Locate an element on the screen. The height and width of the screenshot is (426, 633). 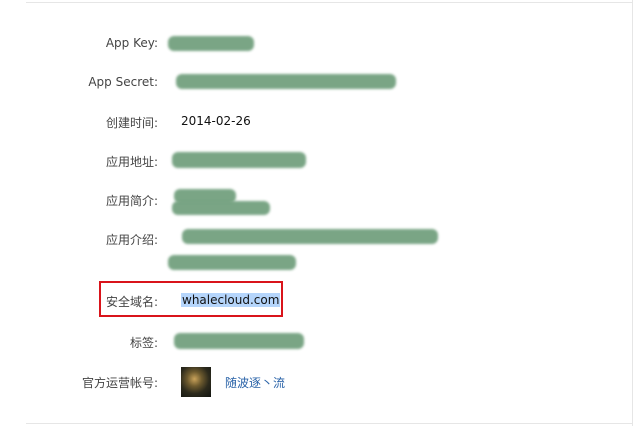
created-value: 2014-02-26 is located at coordinates (216, 121).